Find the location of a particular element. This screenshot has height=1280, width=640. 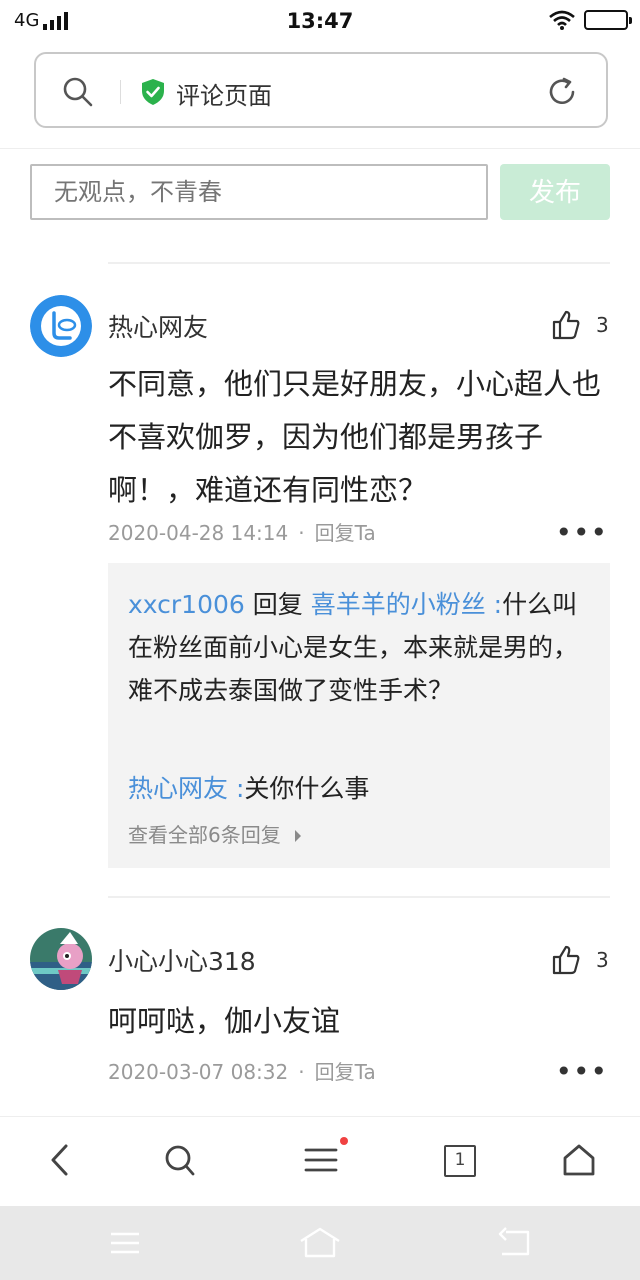

page-title: 评论页面 is located at coordinates (224, 96).